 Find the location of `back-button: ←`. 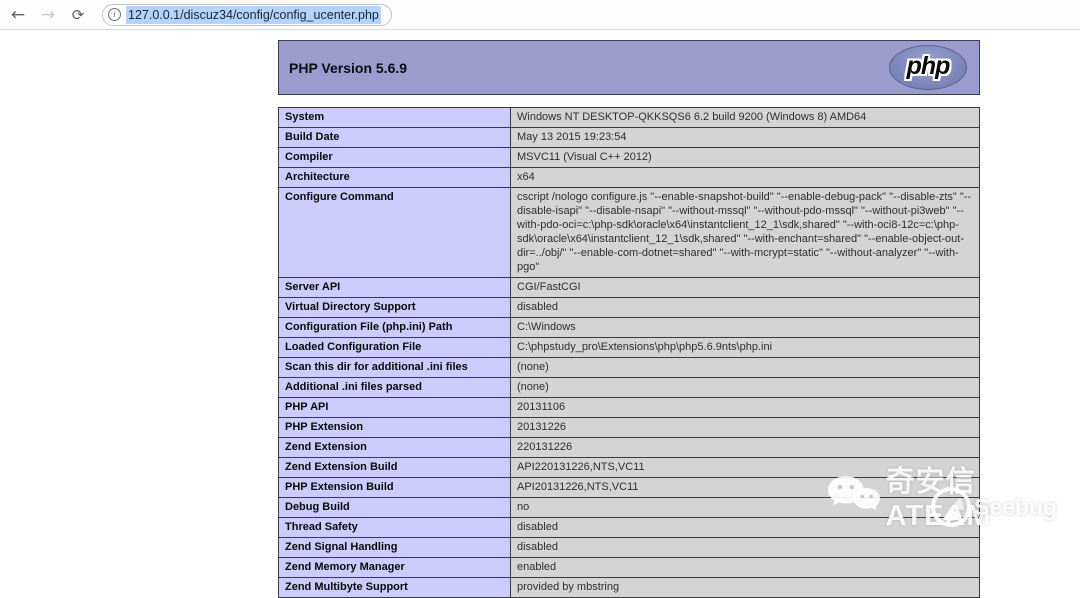

back-button: ← is located at coordinates (18, 15).